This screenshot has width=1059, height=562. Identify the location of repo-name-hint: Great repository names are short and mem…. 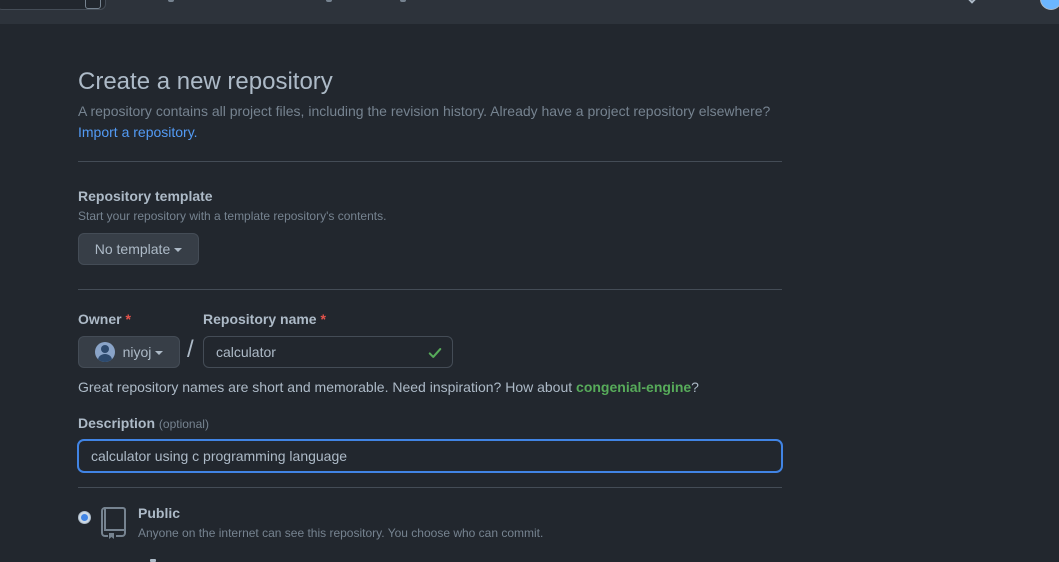
(388, 387).